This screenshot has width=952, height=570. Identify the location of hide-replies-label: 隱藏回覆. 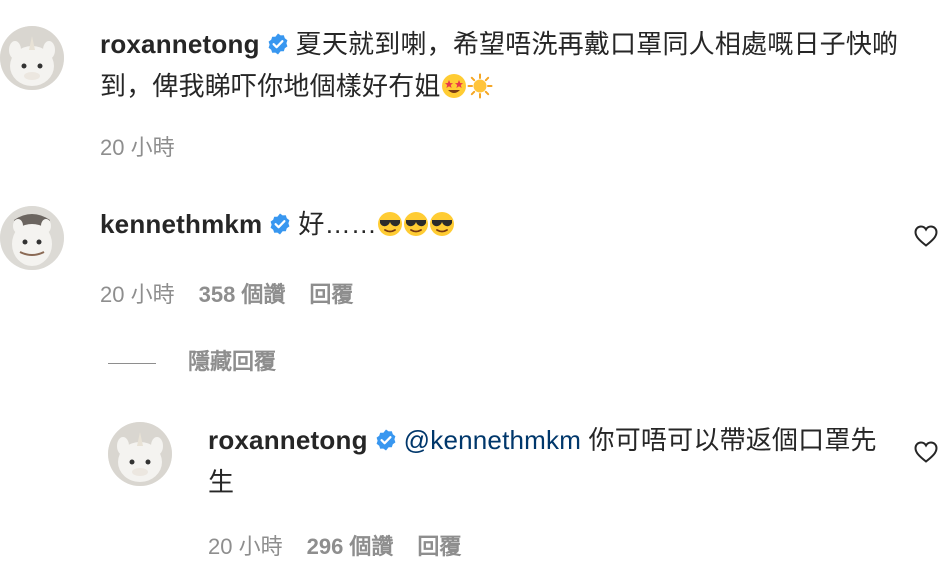
(232, 361).